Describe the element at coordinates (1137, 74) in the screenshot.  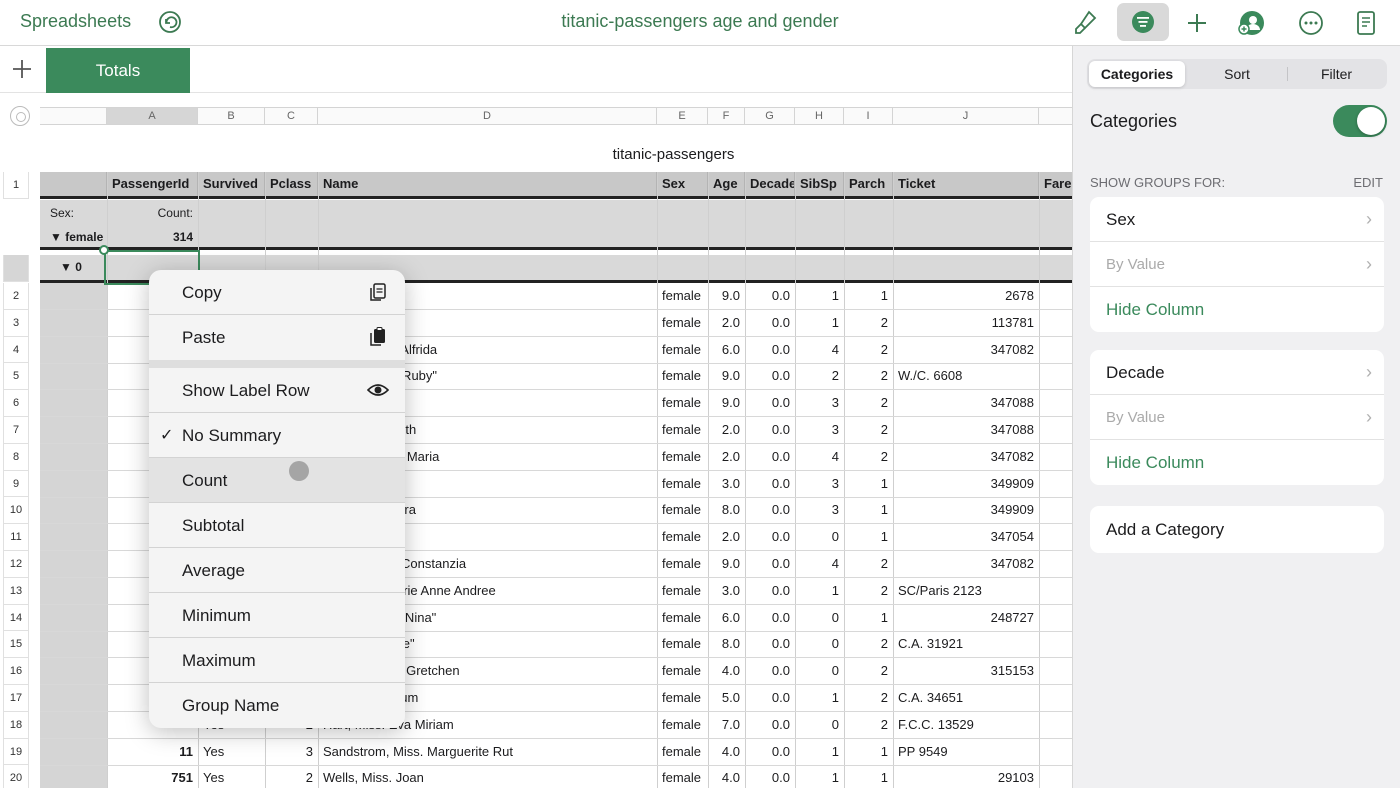
I see `tab-categories: Categories` at that location.